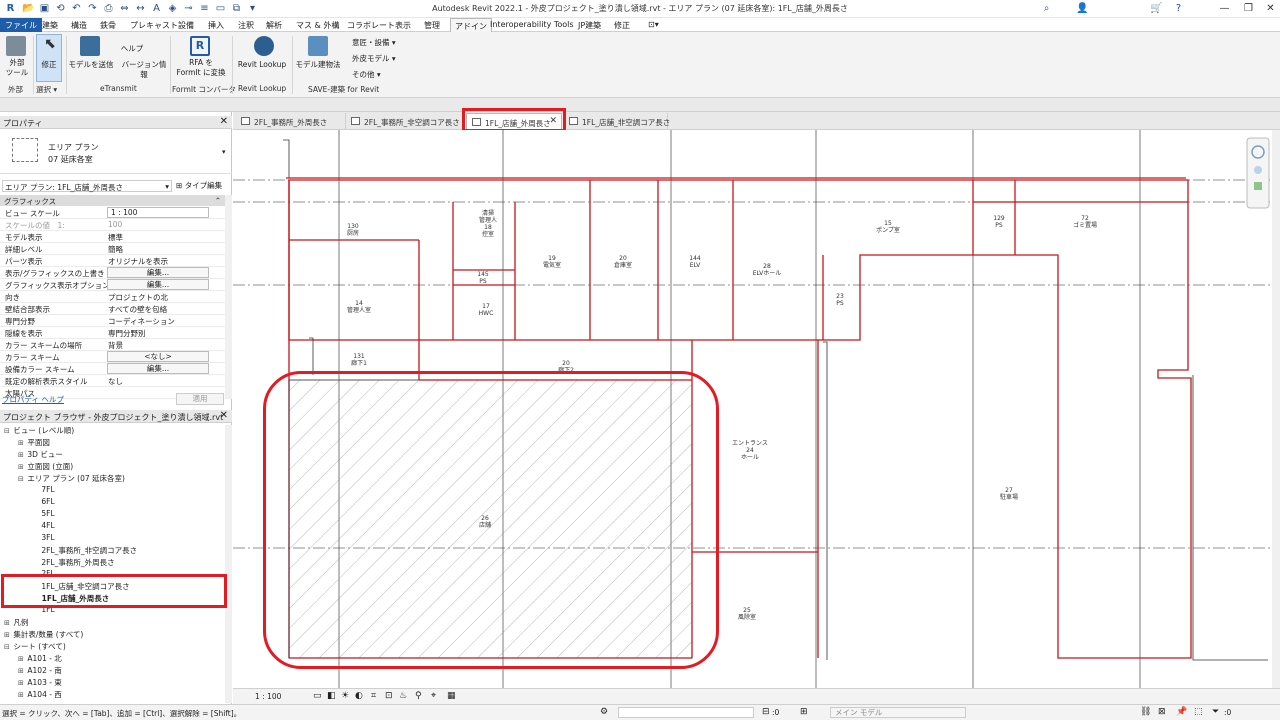 The image size is (1280, 720). I want to click on tab-file: ファイル, so click(21, 25).